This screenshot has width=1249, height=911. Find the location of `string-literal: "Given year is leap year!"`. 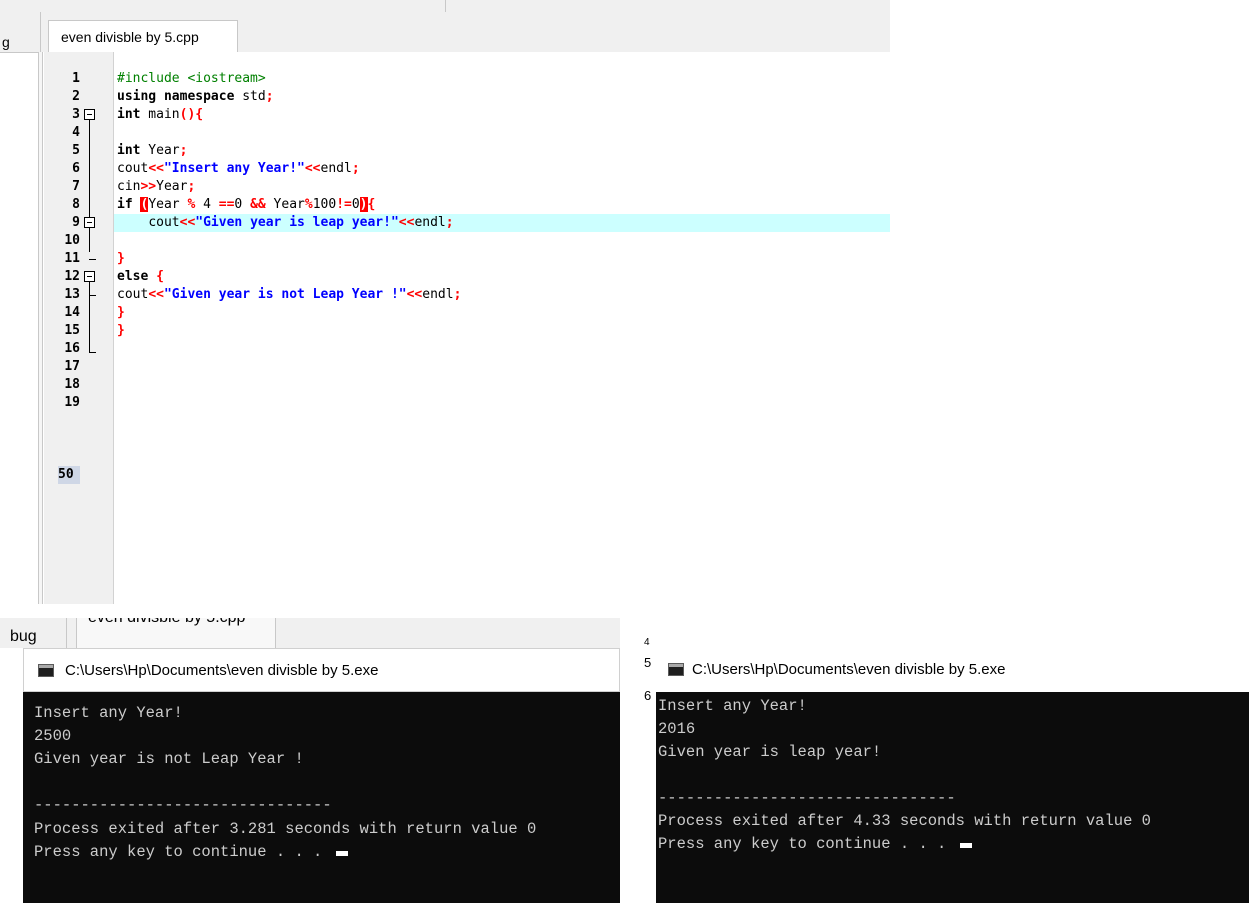

string-literal: "Given year is leap year!" is located at coordinates (297, 222).